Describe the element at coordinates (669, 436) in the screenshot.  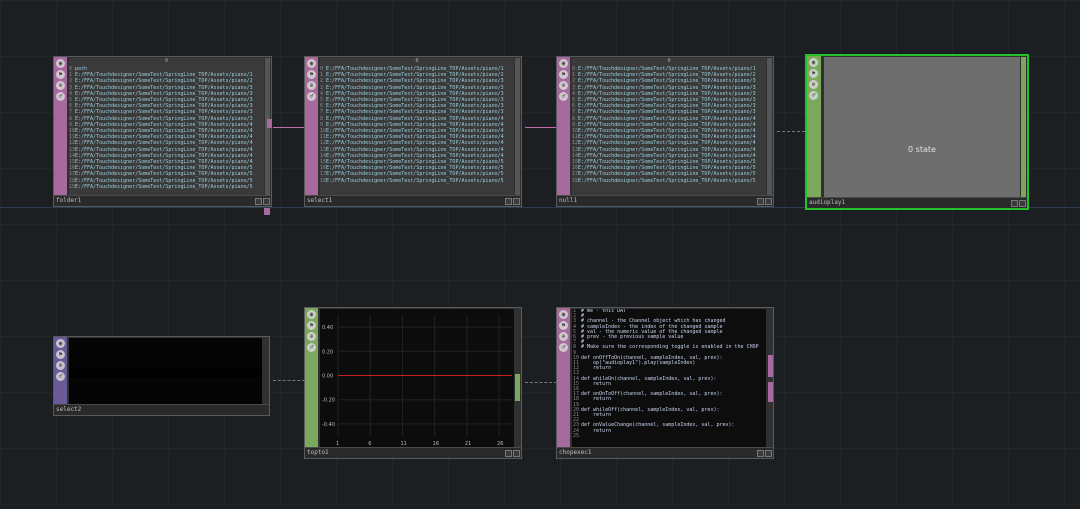
I see `code-line: 25` at that location.